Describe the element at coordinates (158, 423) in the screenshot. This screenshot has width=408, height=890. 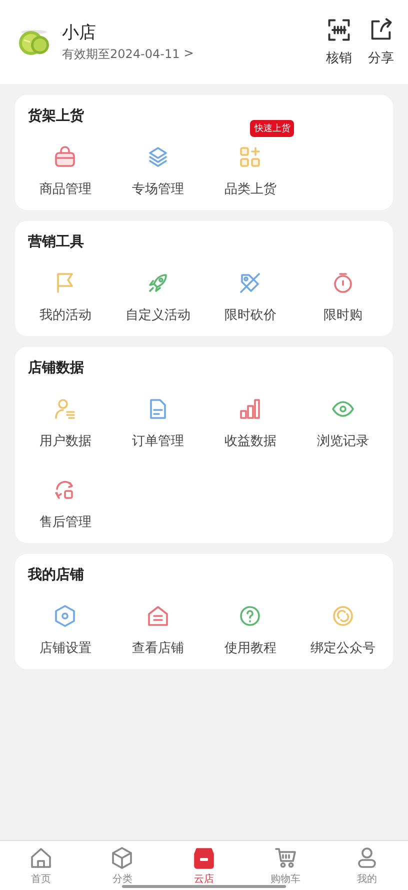
I see `tool-item: 订单管理` at that location.